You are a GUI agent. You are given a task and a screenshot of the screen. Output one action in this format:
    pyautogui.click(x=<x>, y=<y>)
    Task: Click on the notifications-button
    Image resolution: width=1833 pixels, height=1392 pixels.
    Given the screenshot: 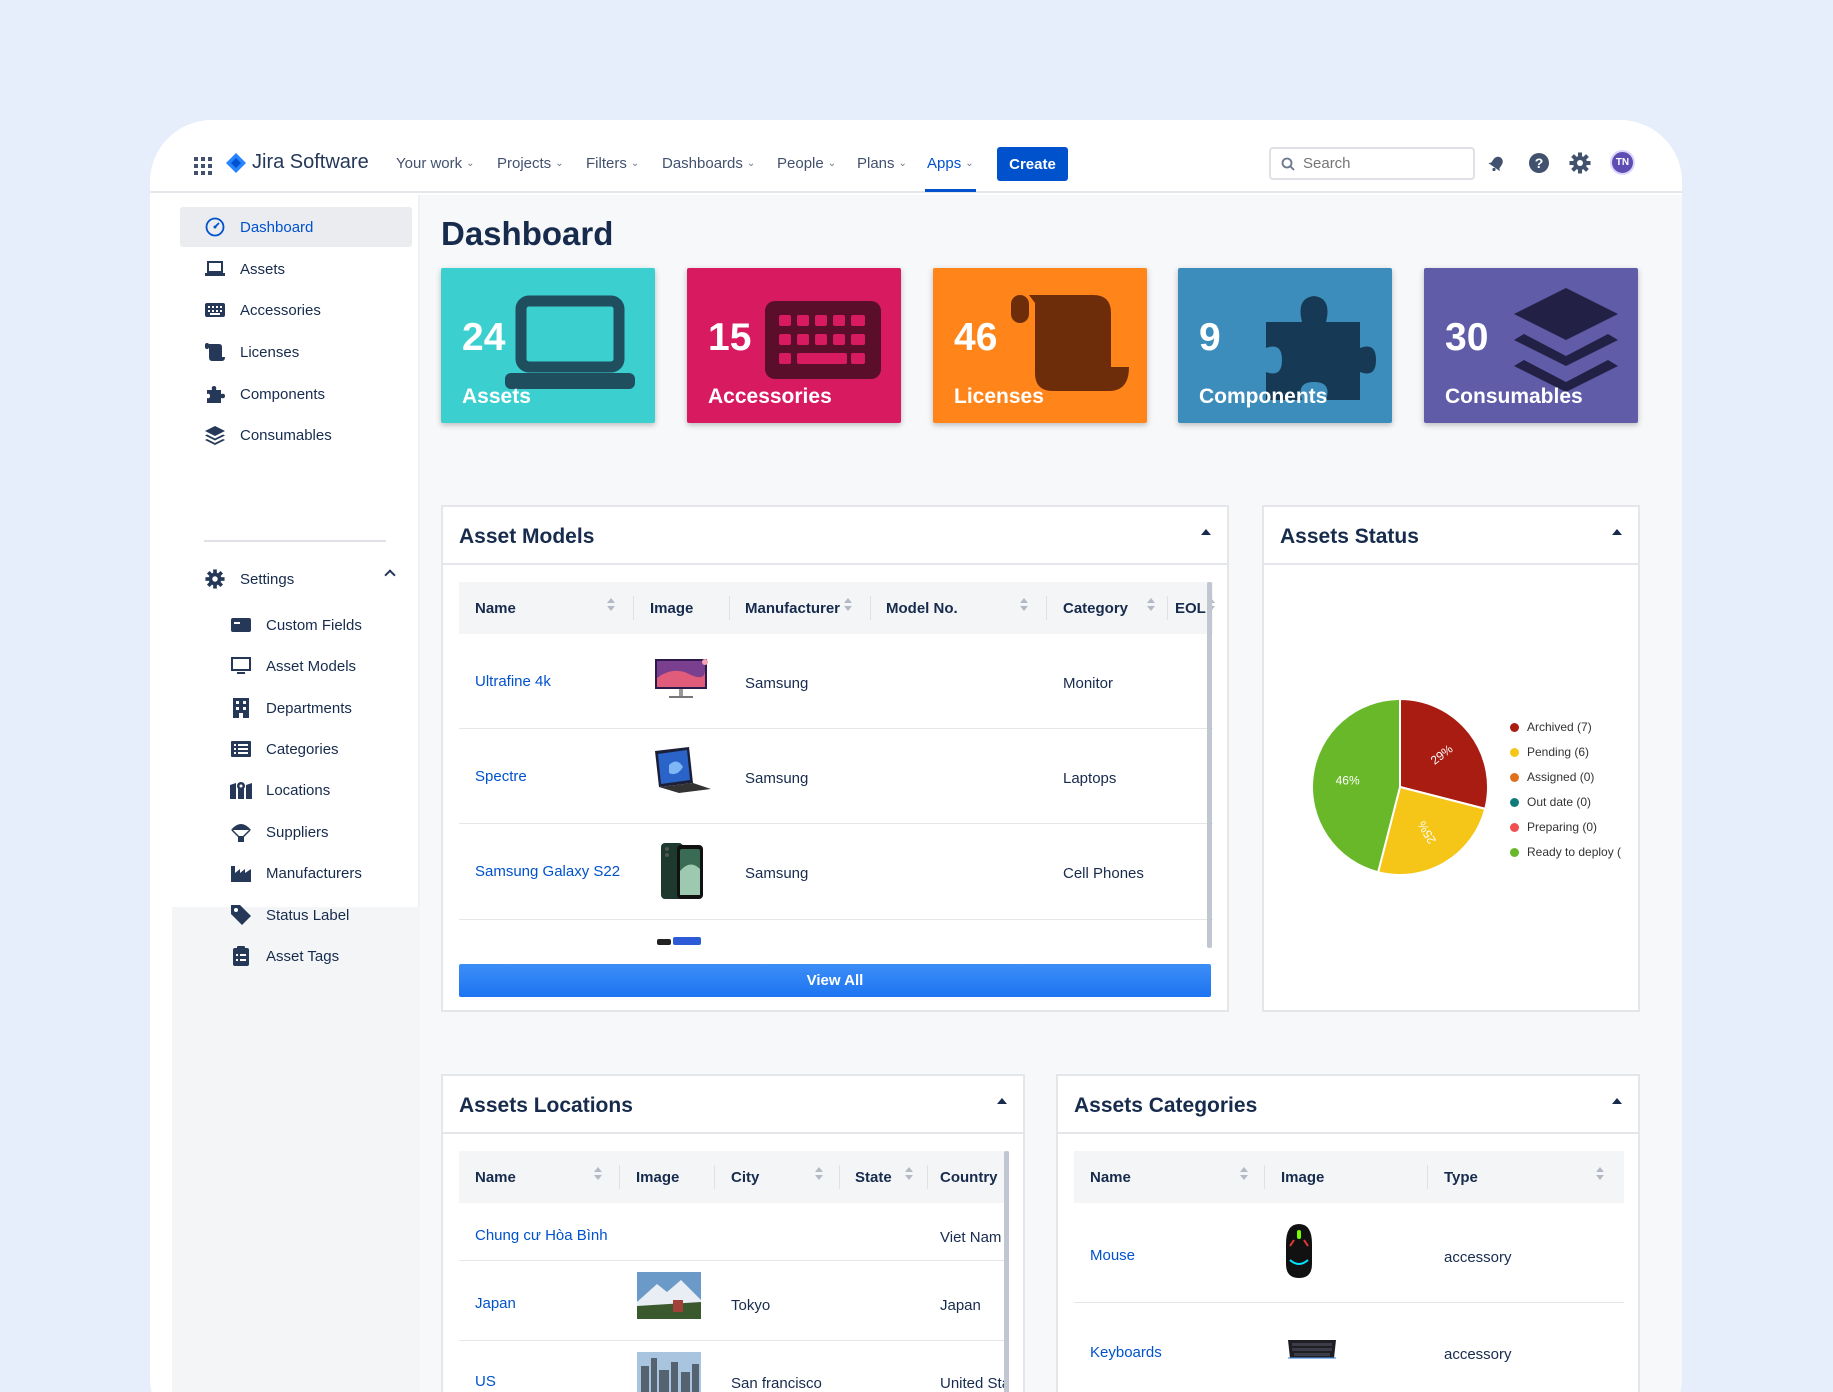 What is the action you would take?
    pyautogui.click(x=1497, y=163)
    